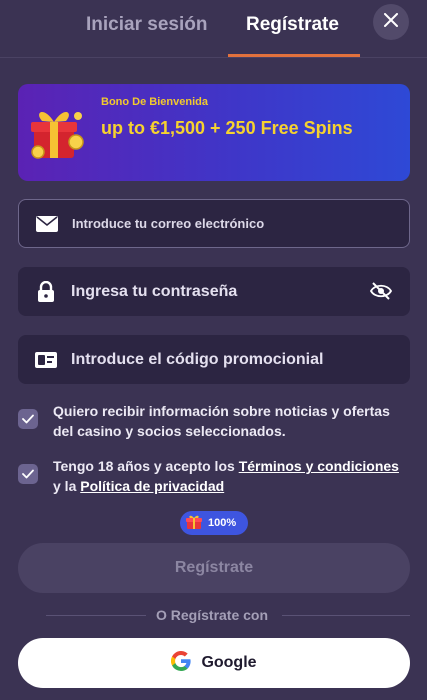 The height and width of the screenshot is (700, 427). I want to click on terms-prefix: Tengo 18 años y acepto los, so click(146, 466).